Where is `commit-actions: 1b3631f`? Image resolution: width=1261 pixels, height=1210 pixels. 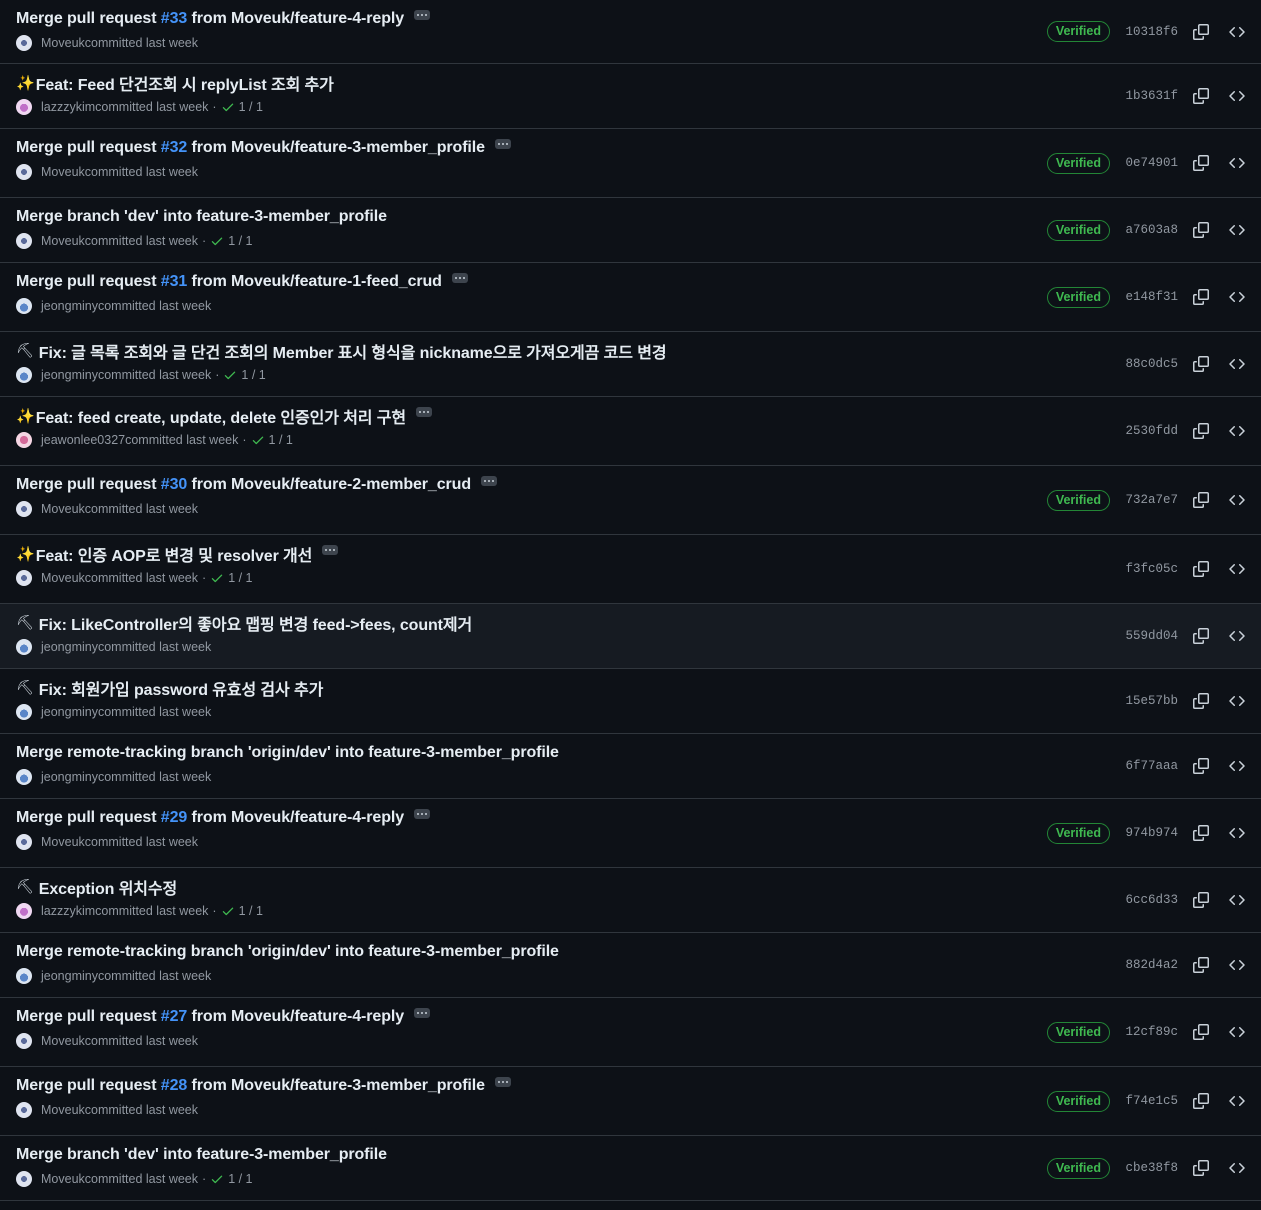 commit-actions: 1b3631f is located at coordinates (630, 96).